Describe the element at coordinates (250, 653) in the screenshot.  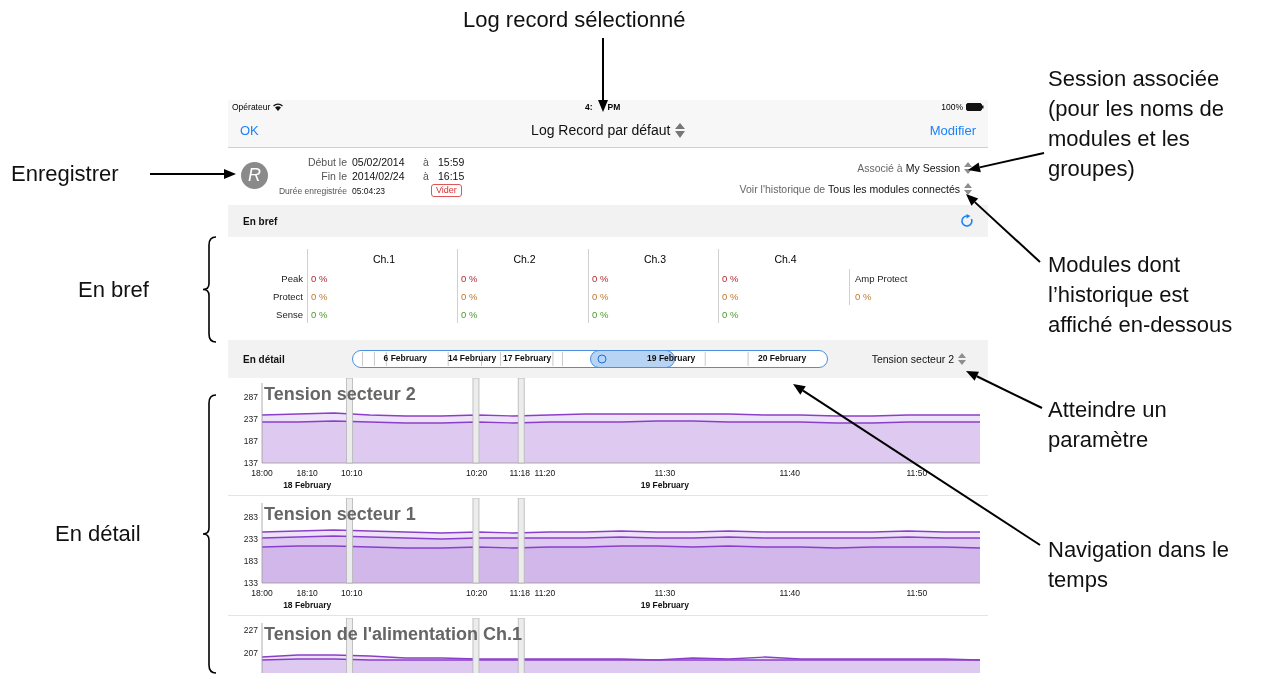
I see `axis-label: 207` at that location.